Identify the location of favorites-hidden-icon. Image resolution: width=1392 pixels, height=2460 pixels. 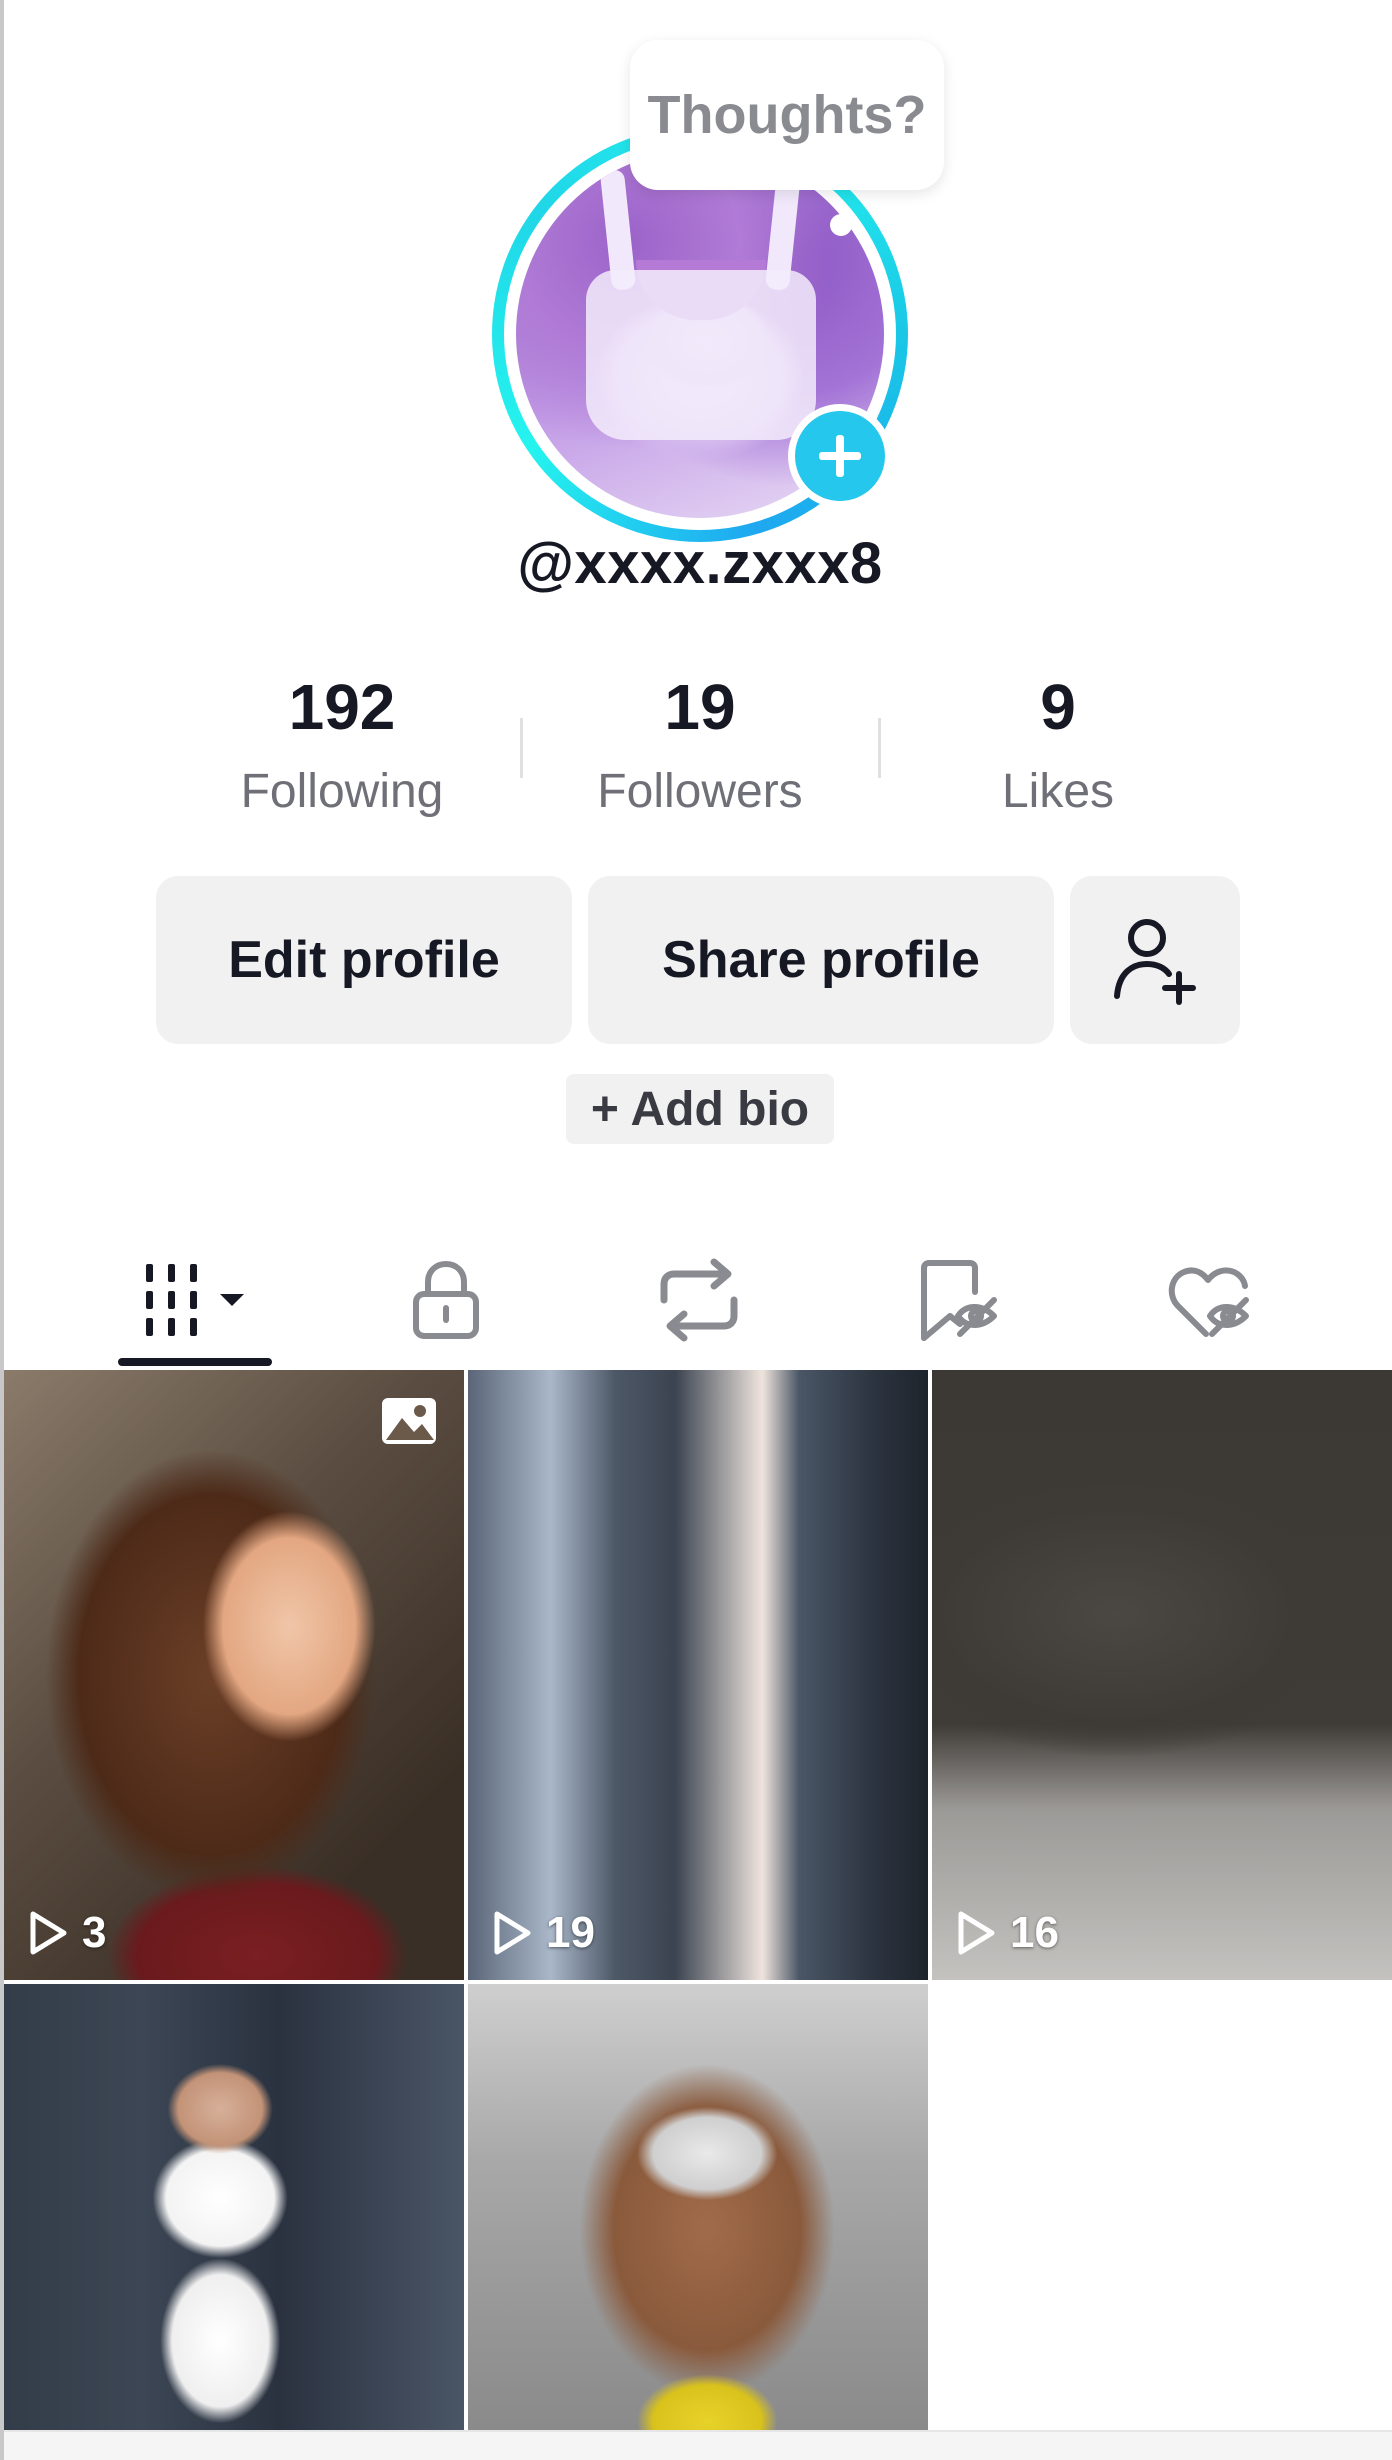
(959, 1300).